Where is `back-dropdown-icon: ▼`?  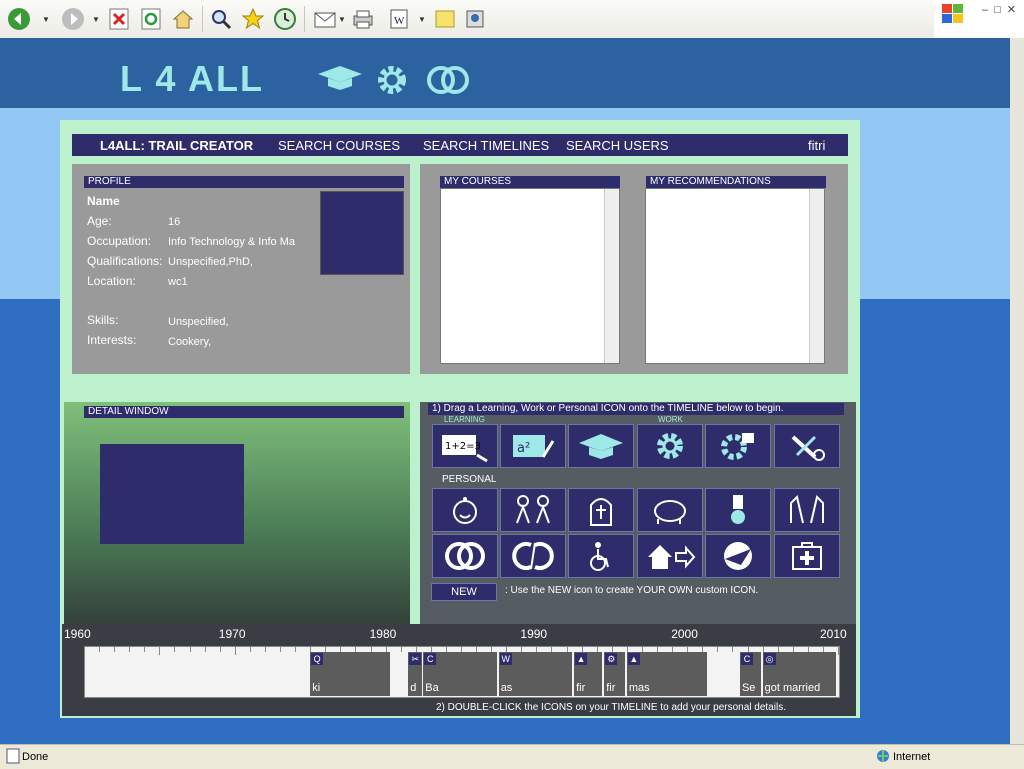
back-dropdown-icon: ▼ is located at coordinates (46, 19).